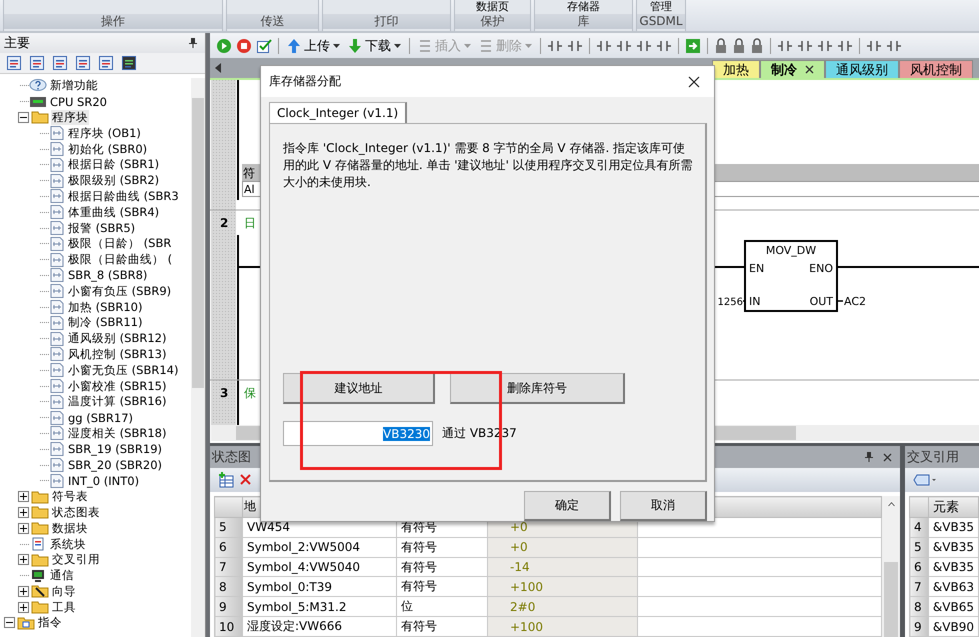  What do you see at coordinates (224, 46) in the screenshot?
I see `run-icon` at bounding box center [224, 46].